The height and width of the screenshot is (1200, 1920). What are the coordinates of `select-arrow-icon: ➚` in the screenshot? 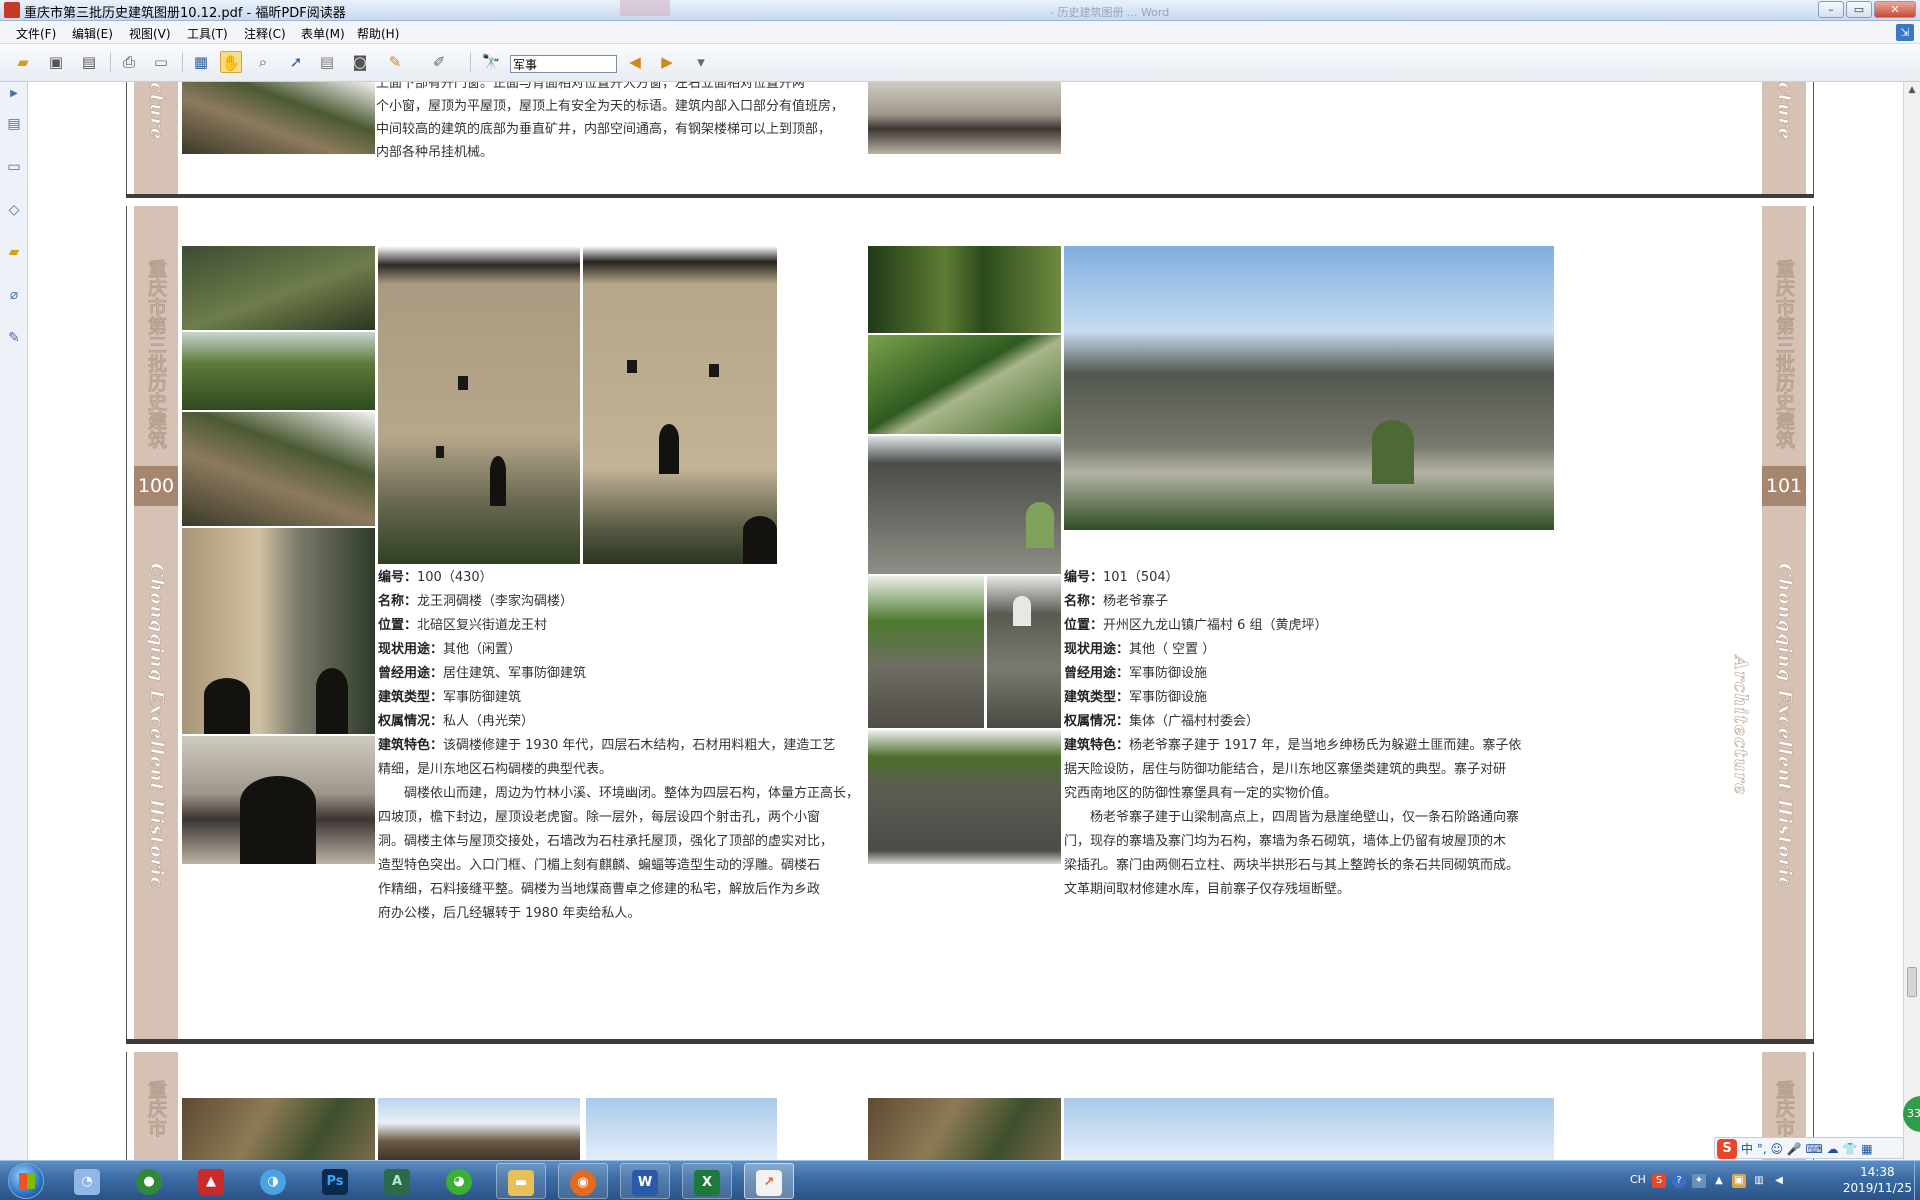 It's located at (296, 62).